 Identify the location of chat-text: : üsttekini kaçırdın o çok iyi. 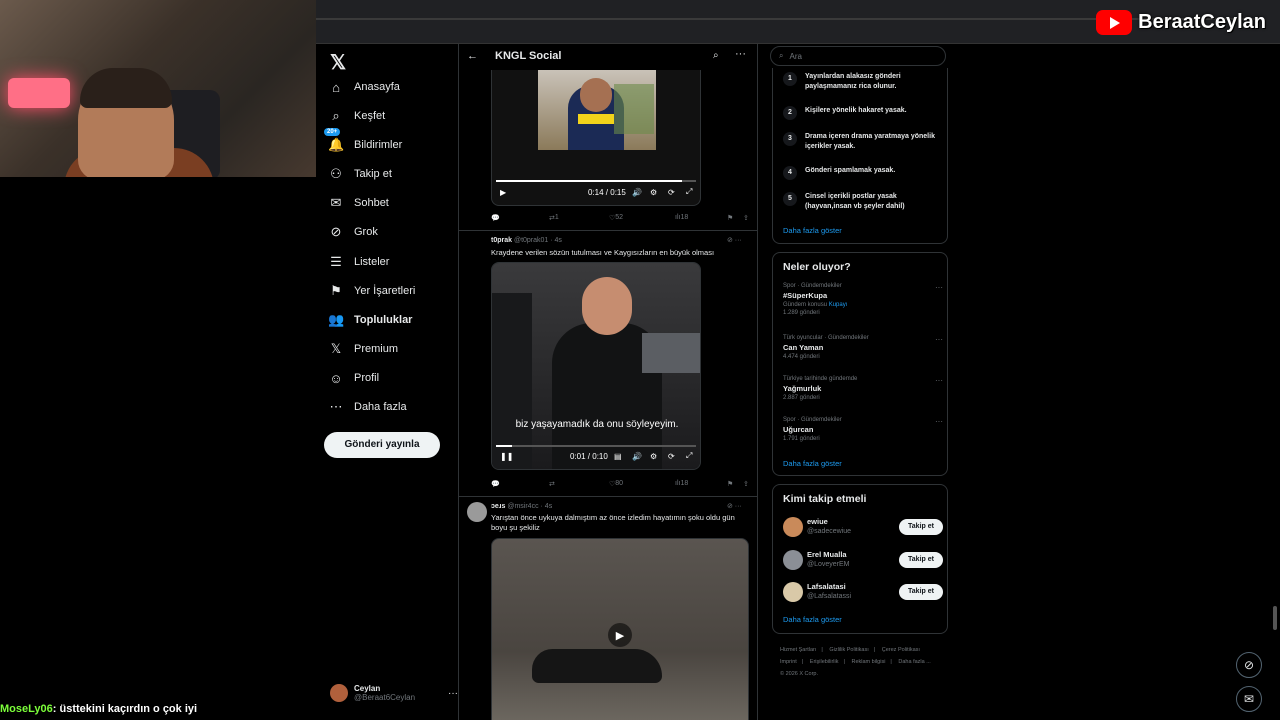
(125, 709).